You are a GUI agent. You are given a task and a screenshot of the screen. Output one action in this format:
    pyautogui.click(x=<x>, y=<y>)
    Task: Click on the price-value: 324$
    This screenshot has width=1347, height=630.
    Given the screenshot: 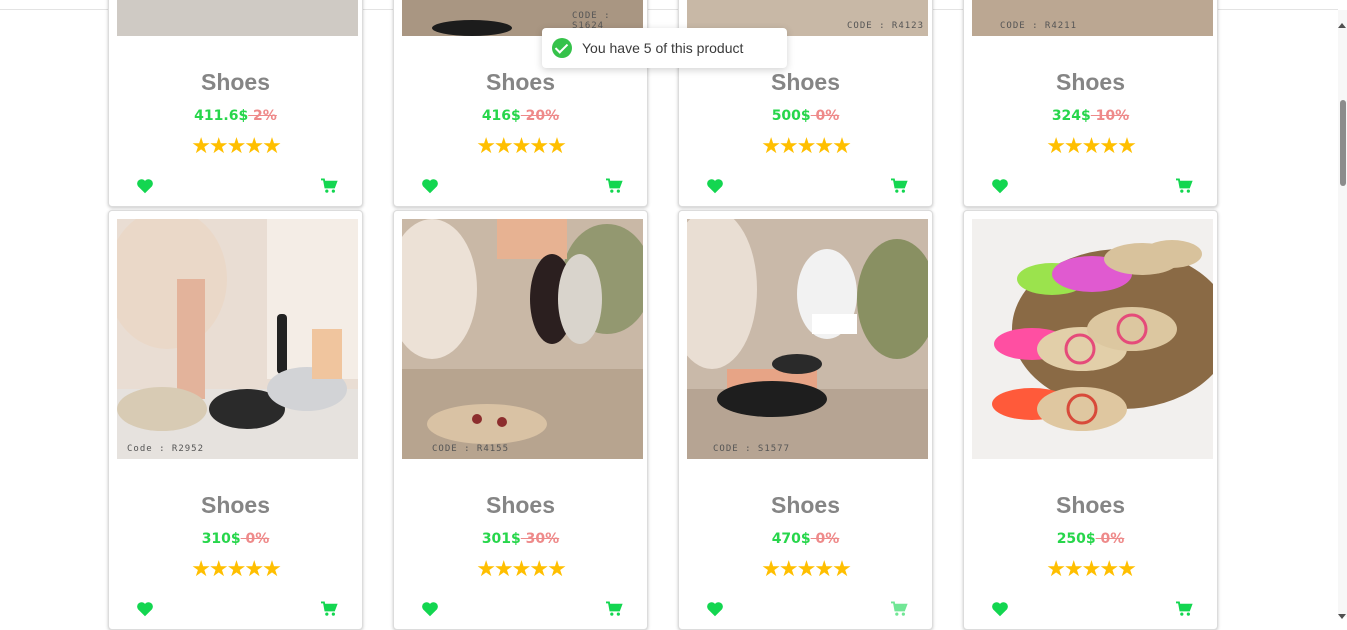 What is the action you would take?
    pyautogui.click(x=1071, y=116)
    